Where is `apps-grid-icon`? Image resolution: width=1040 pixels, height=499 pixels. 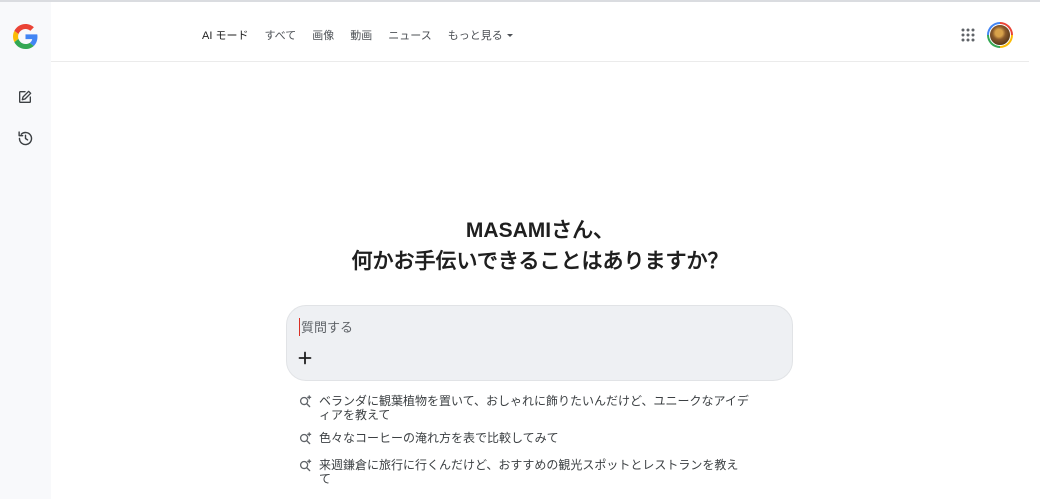 apps-grid-icon is located at coordinates (968, 35).